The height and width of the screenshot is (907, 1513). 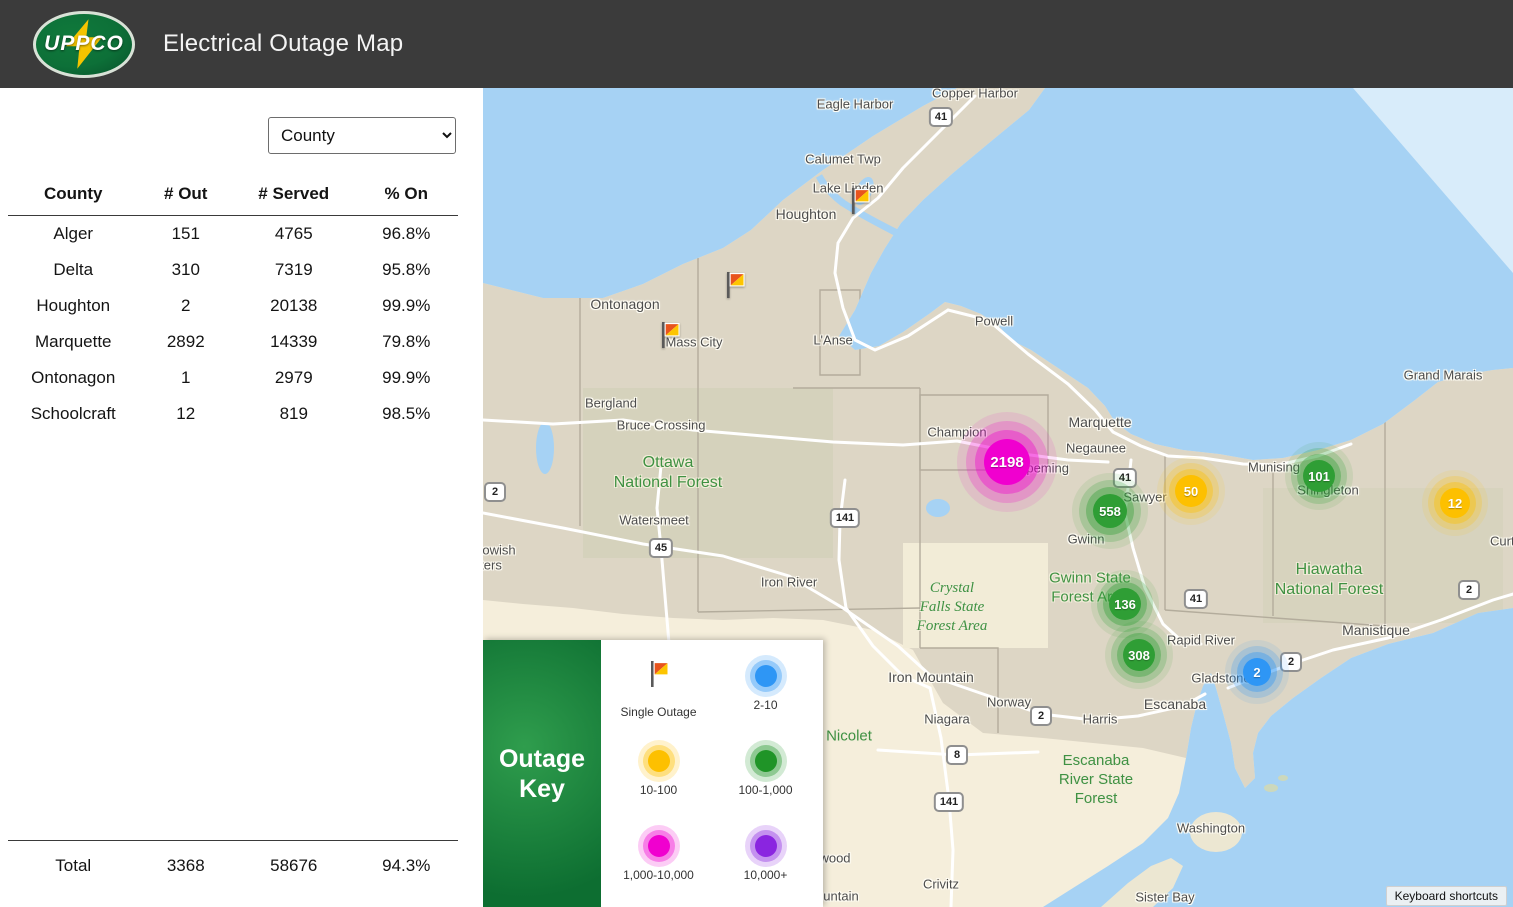 I want to click on table-row: Schoolcraft 12 819 98.5%, so click(x=233, y=414).